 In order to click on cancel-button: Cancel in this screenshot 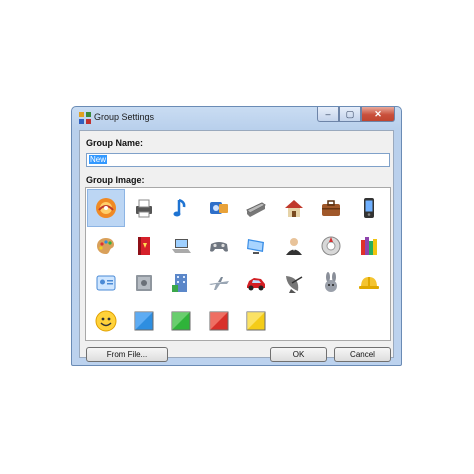, I will do `click(362, 354)`.